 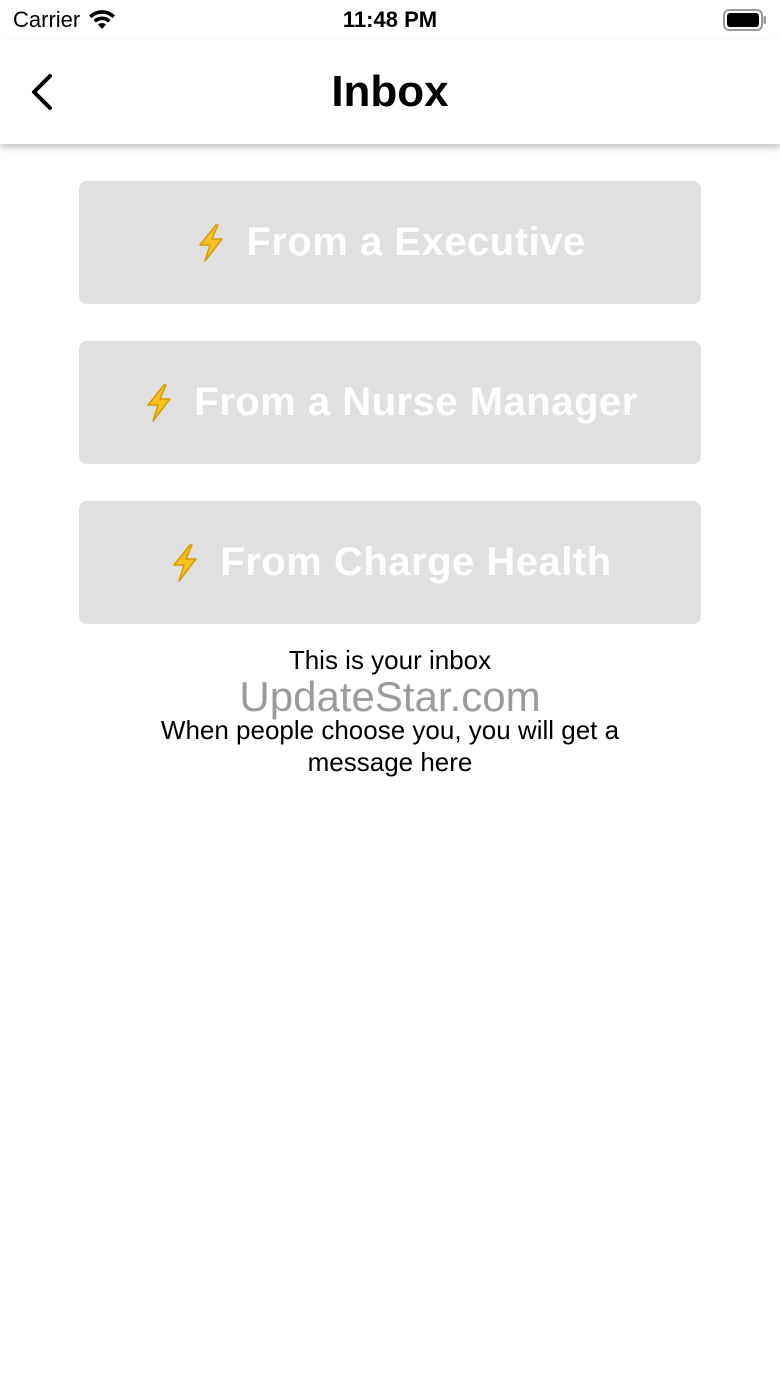 I want to click on page-title: Inbox, so click(x=390, y=91).